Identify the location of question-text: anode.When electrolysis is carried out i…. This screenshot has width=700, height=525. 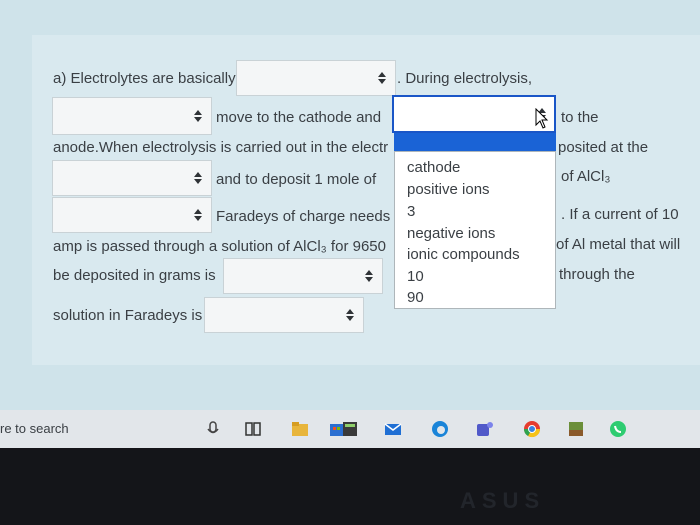
(221, 147).